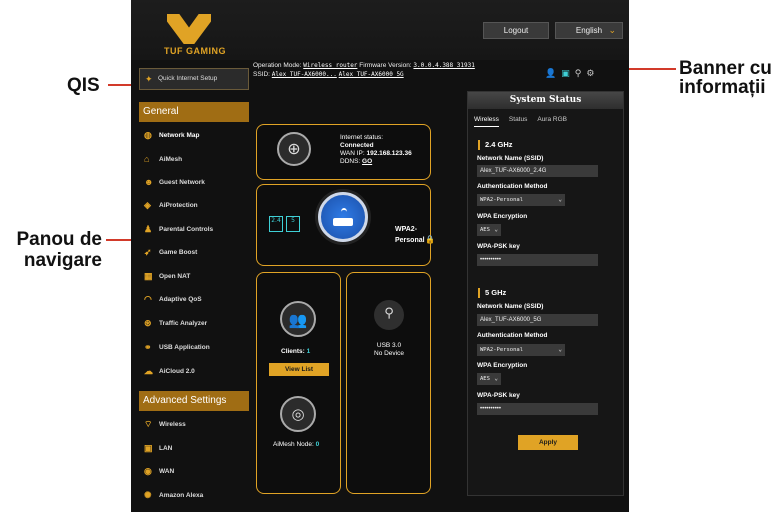  I want to click on sidebar-item-adaptive-qos: ◠ Adaptive QoS, so click(194, 299).